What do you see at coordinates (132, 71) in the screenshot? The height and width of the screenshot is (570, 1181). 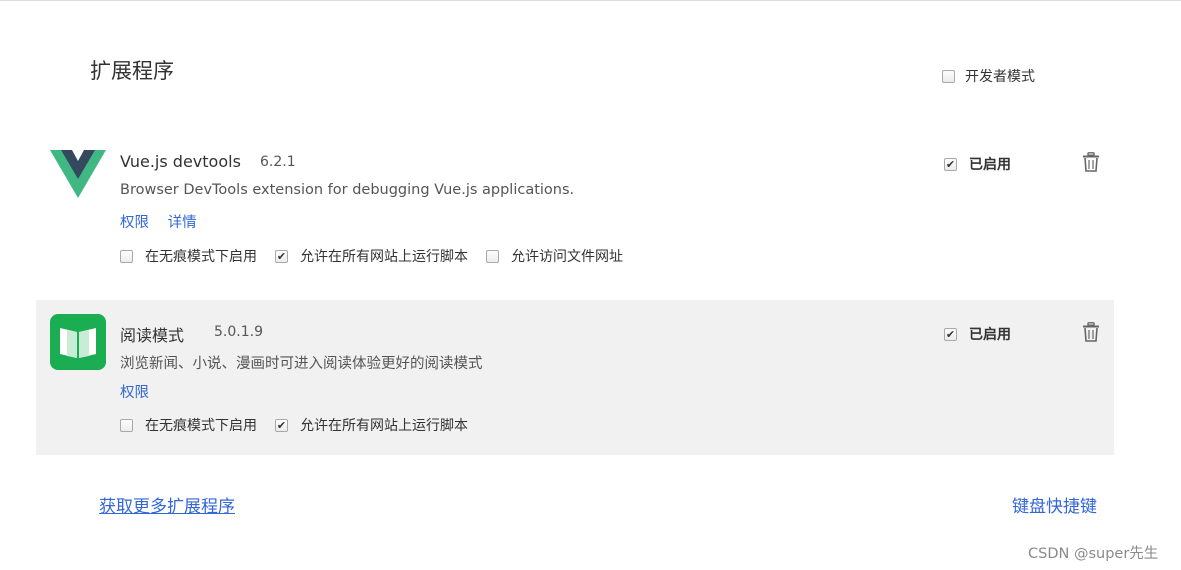 I see `page-title: 扩展程序` at bounding box center [132, 71].